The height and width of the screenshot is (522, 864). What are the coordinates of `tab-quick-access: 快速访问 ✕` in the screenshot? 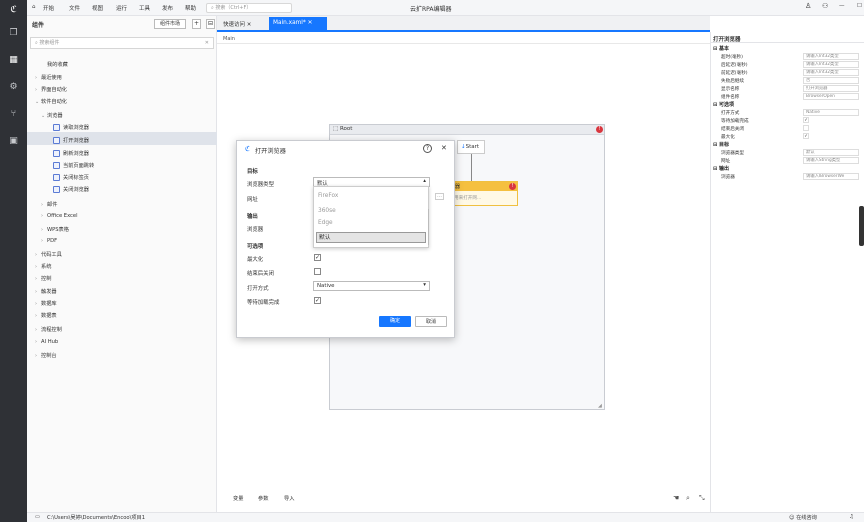 It's located at (237, 24).